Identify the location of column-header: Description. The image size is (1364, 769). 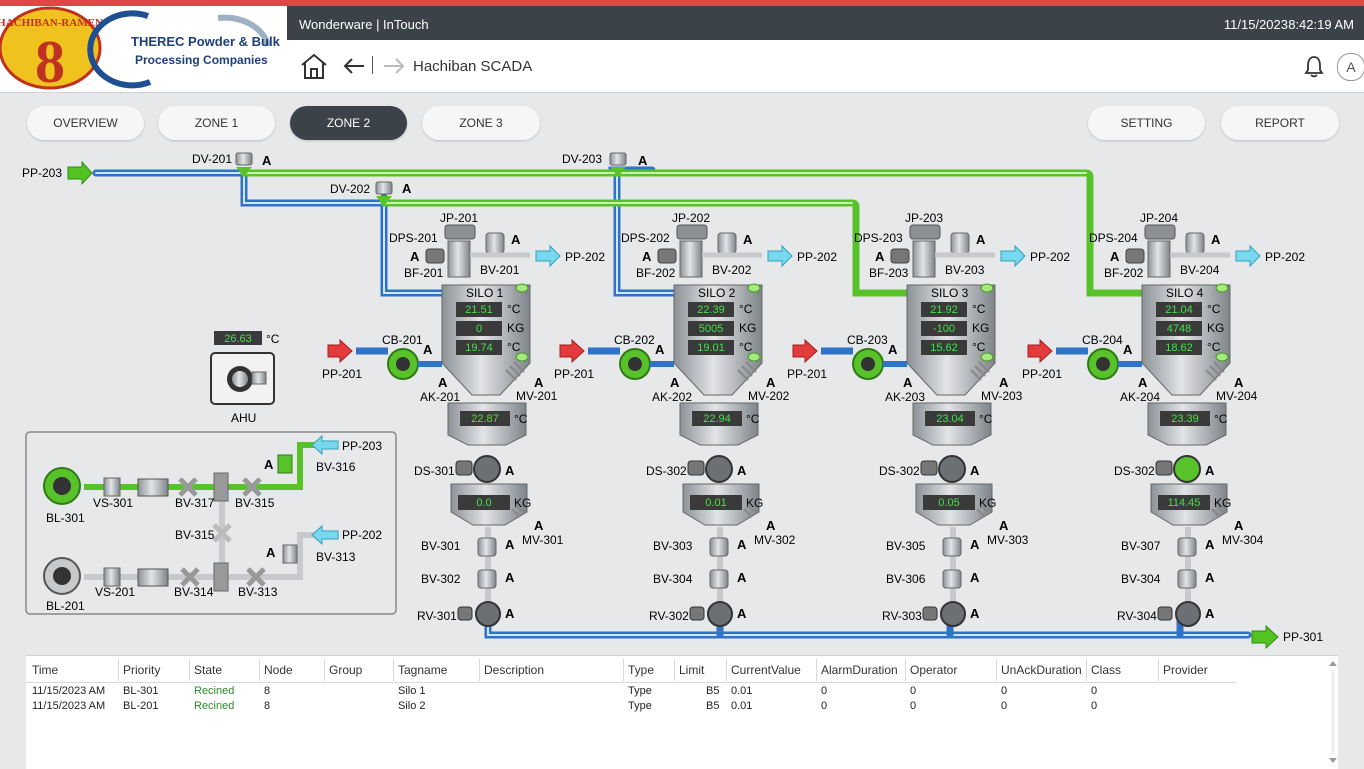
(514, 670).